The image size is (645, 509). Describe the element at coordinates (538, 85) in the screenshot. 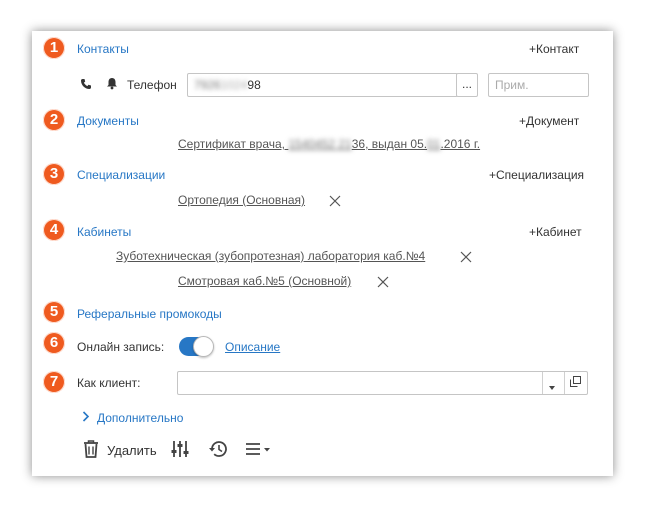

I see `contact-note-input: Прим.` at that location.